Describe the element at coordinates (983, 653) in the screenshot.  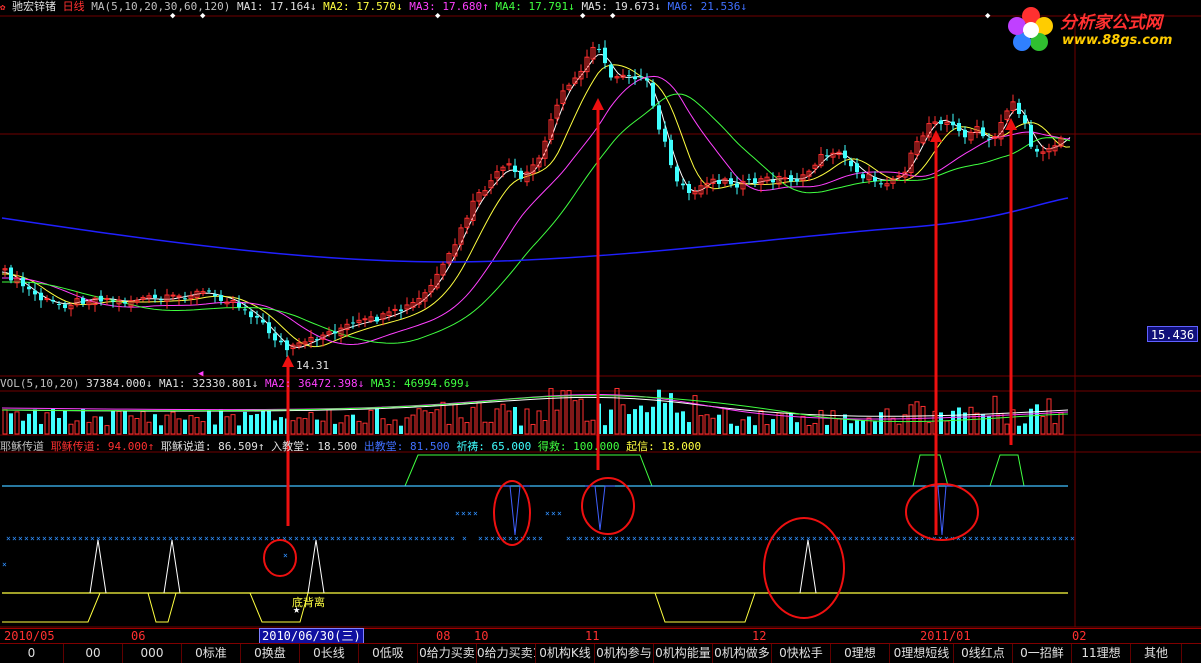
I see `tab-red-dot: 0线红点` at that location.